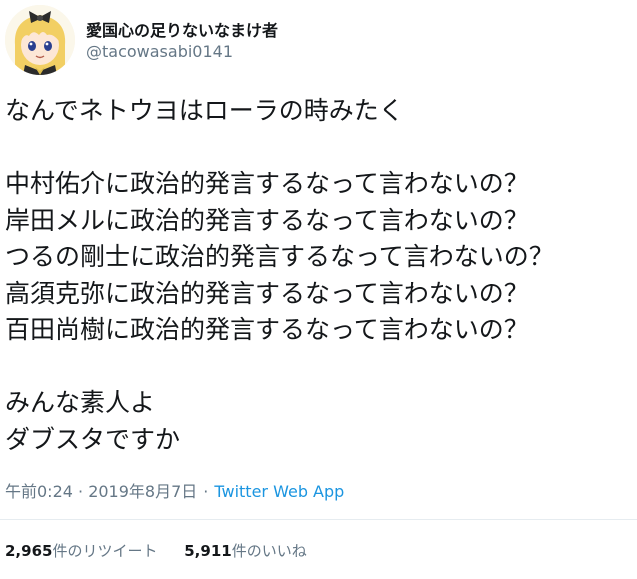 The width and height of the screenshot is (637, 579). I want to click on tweet-line: 百田尚樹に政治的発言するなって言わないの？, so click(267, 329).